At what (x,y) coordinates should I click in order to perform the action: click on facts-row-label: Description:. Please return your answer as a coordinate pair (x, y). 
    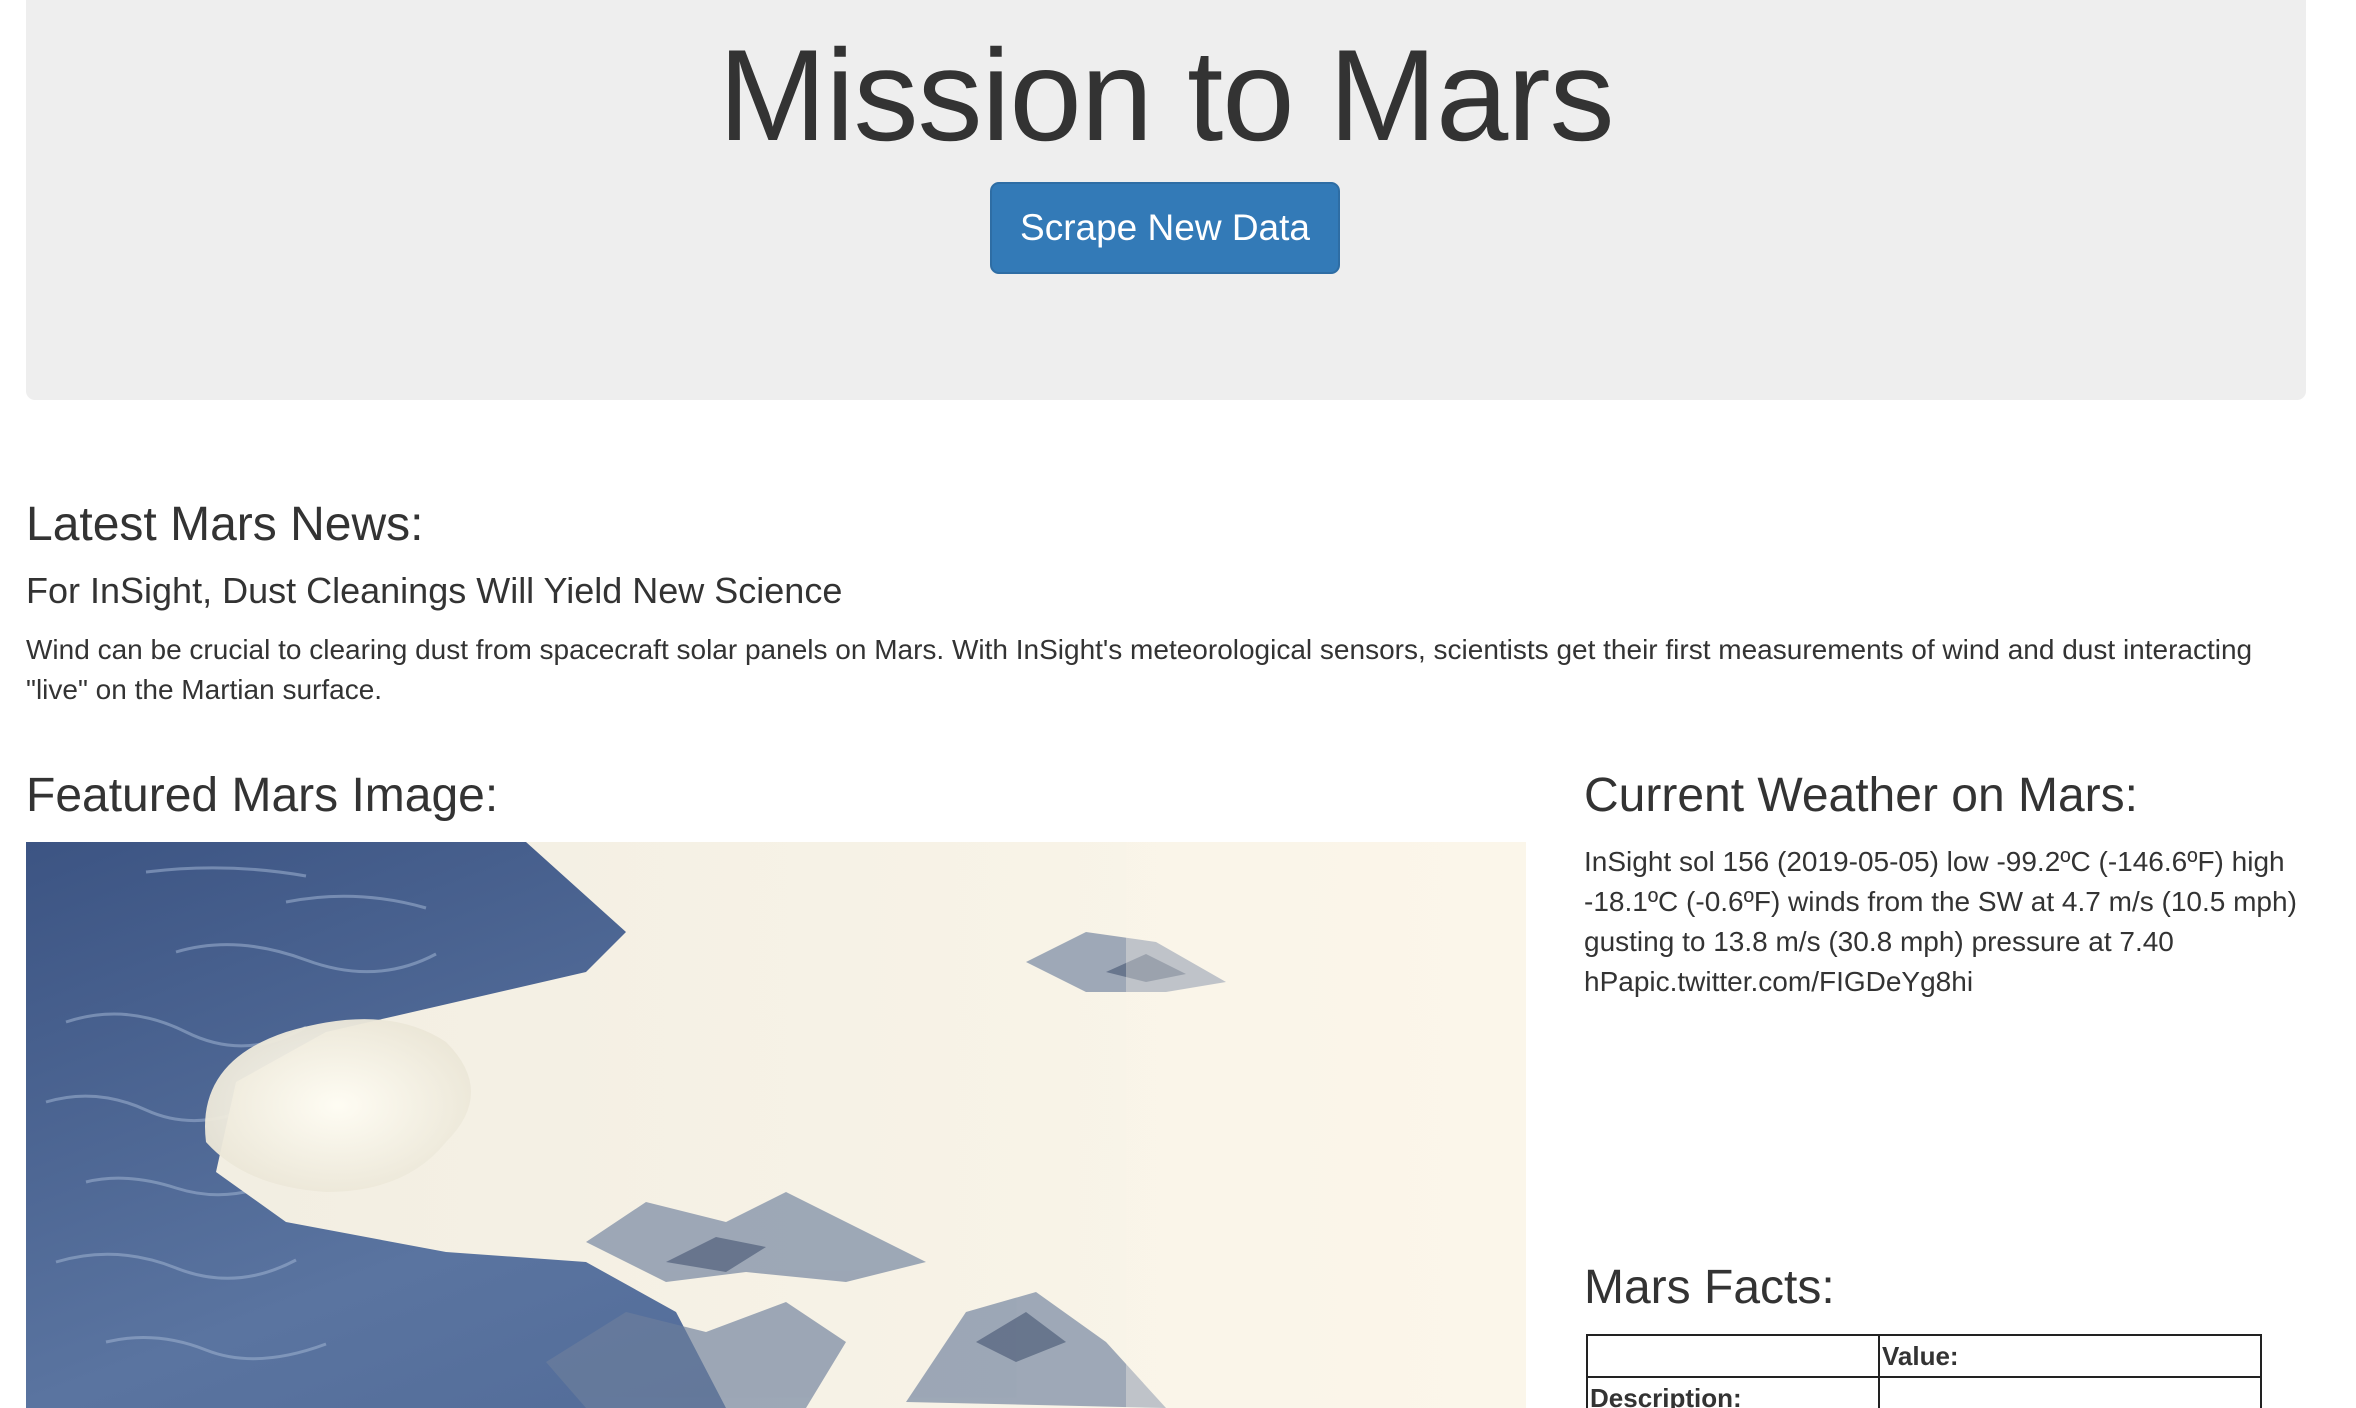
    Looking at the image, I should click on (1733, 1392).